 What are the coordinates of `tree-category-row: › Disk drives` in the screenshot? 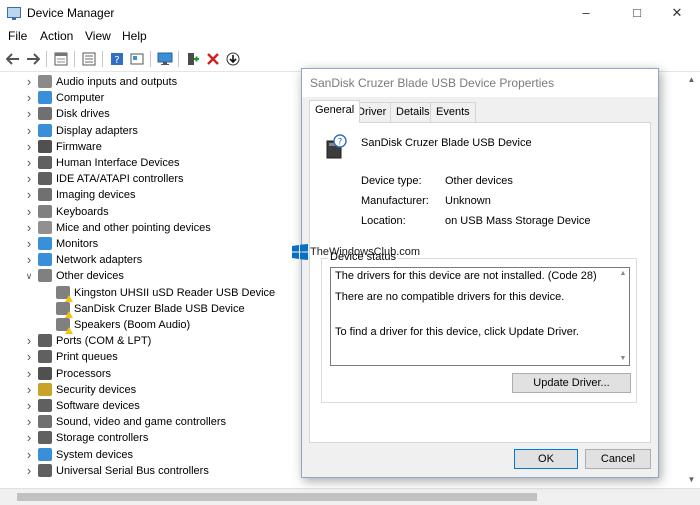 It's located at (150, 114).